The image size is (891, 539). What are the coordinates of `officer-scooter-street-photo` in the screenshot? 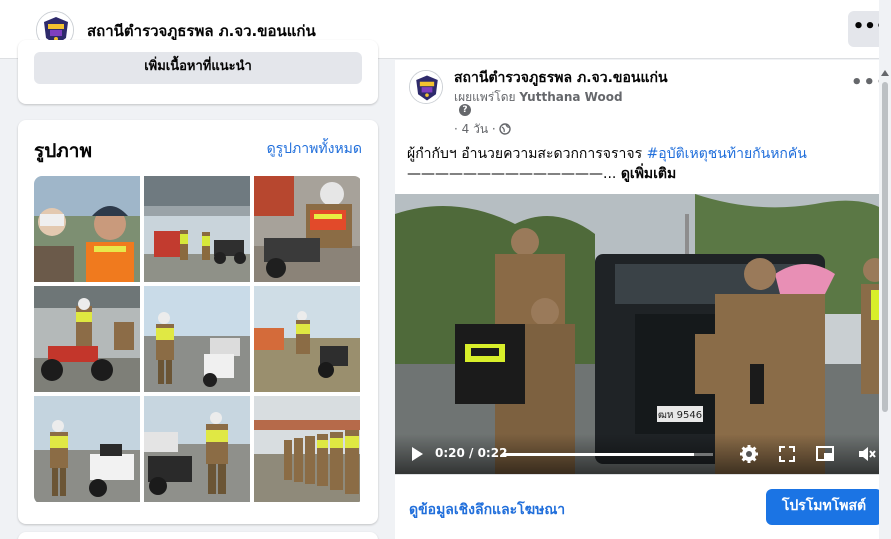 It's located at (197, 449).